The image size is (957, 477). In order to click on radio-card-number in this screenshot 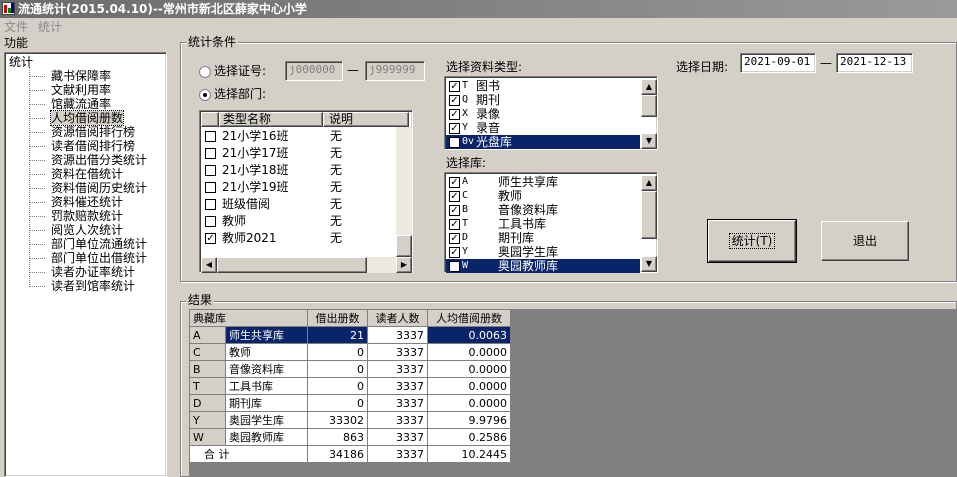, I will do `click(205, 72)`.